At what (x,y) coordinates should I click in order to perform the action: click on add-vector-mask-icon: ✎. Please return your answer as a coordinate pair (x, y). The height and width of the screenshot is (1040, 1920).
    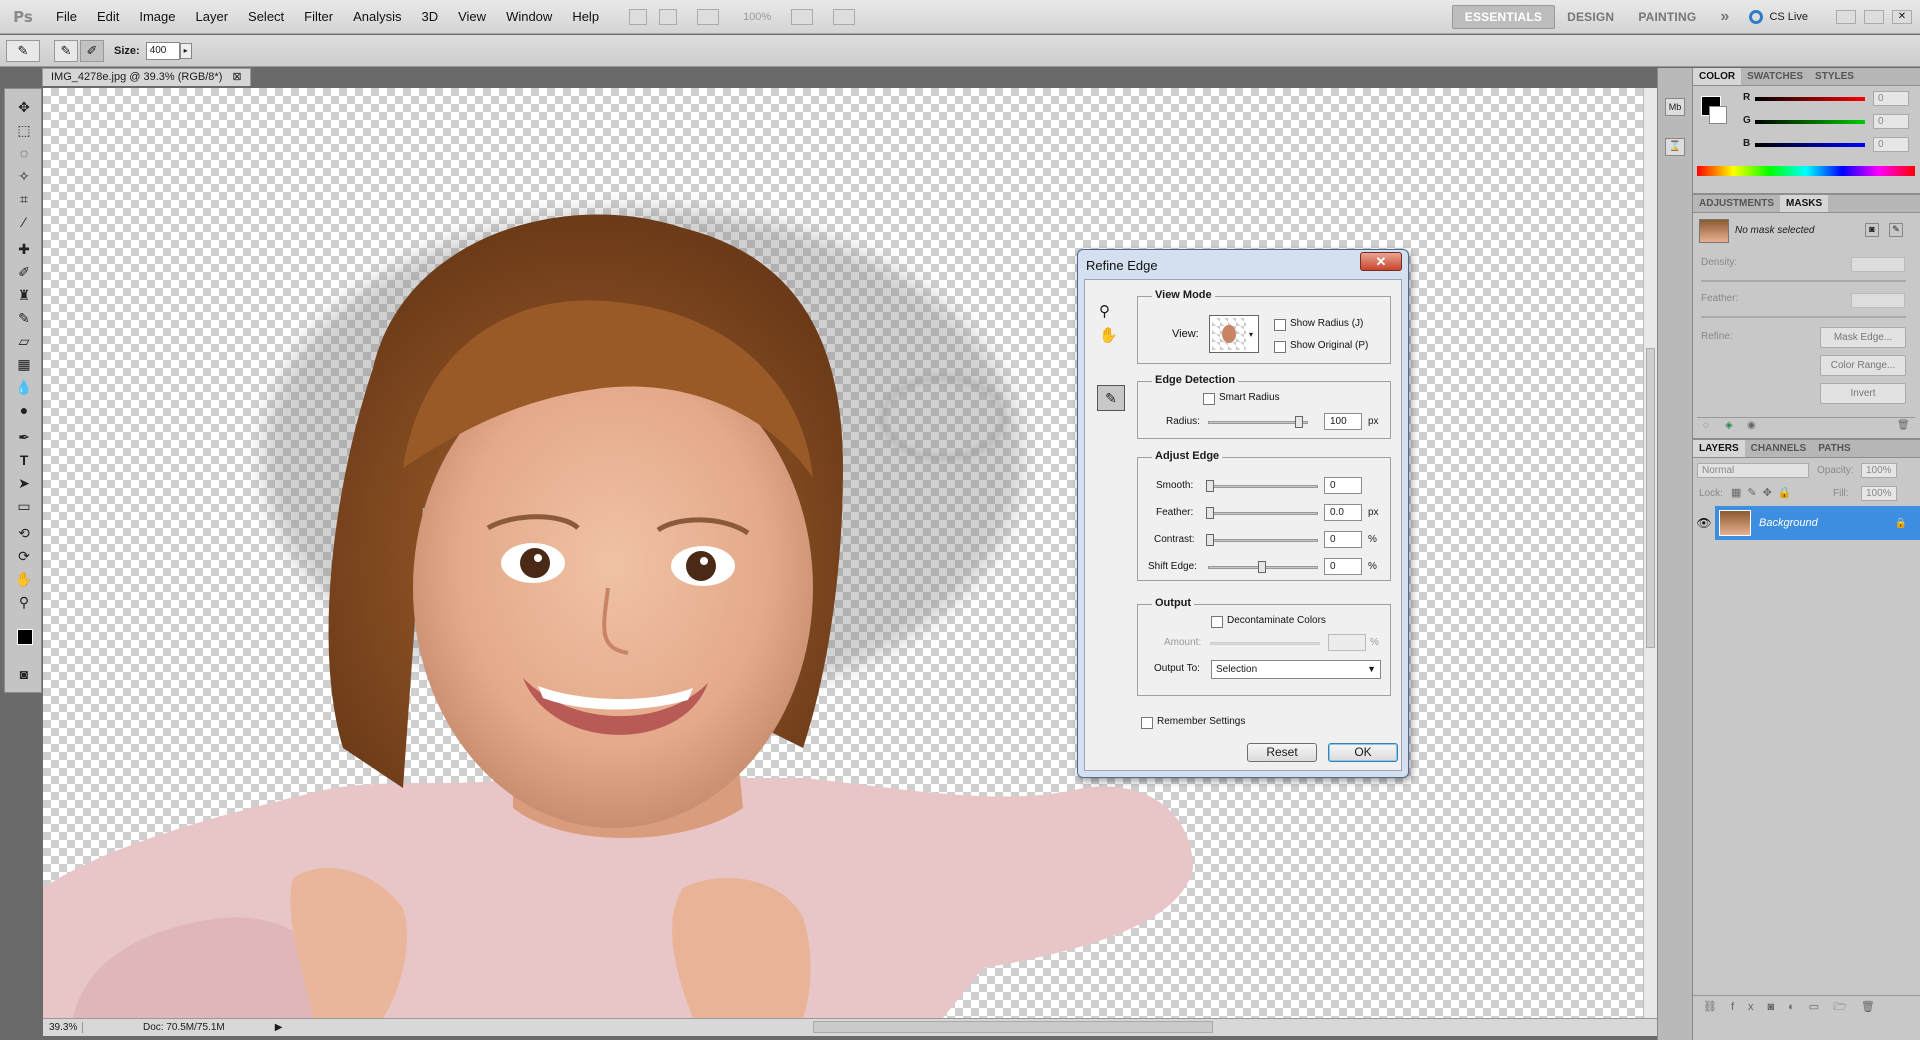
    Looking at the image, I should click on (1896, 230).